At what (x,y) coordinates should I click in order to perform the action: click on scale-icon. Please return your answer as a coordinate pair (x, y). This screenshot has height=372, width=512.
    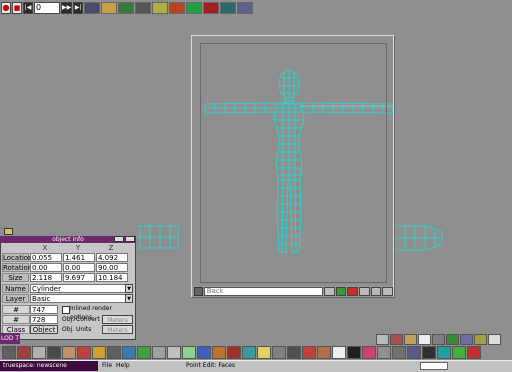
    Looking at the image, I should click on (54, 352).